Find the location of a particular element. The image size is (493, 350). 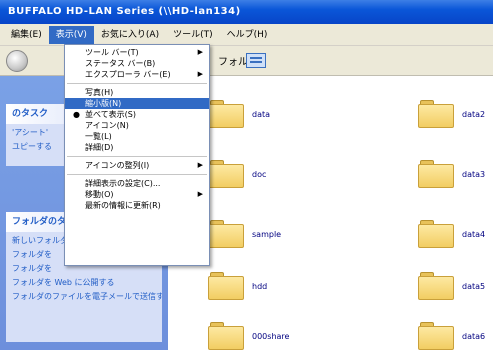

folder-item: data3 is located at coordinates (451, 174).